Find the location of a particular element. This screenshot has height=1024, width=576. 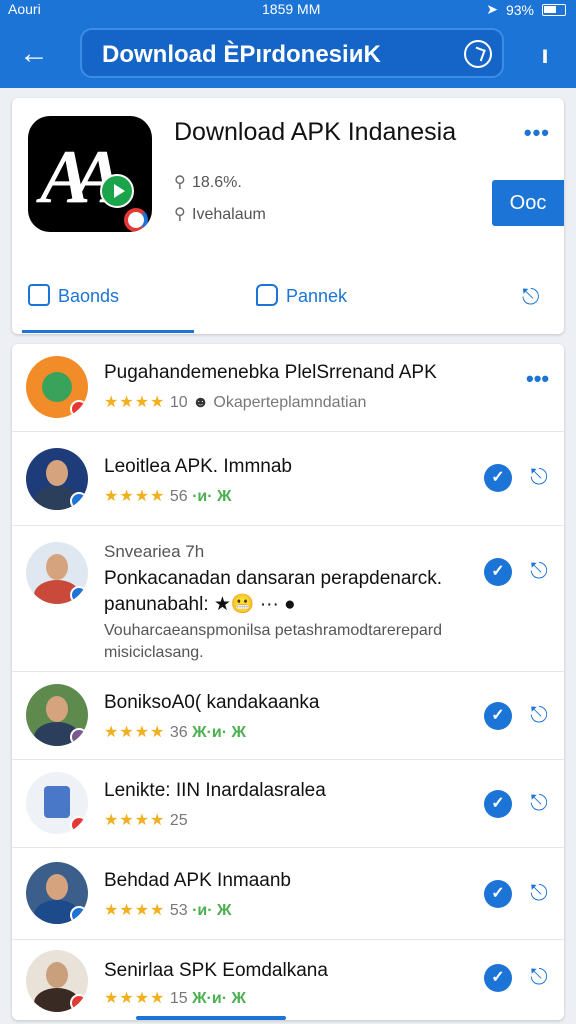

compass-icon is located at coordinates (478, 54).